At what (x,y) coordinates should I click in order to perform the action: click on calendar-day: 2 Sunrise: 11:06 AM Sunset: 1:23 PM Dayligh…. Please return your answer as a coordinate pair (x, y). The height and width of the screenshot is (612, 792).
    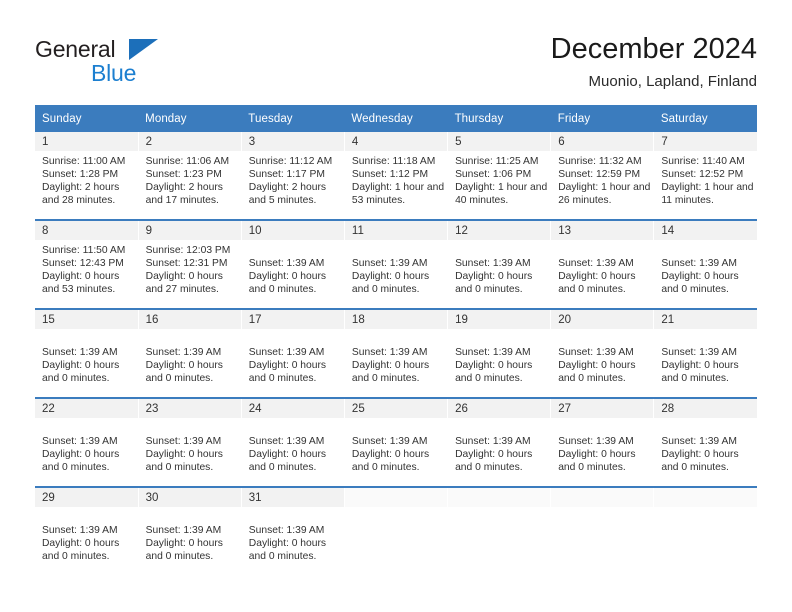
    Looking at the image, I should click on (189, 175).